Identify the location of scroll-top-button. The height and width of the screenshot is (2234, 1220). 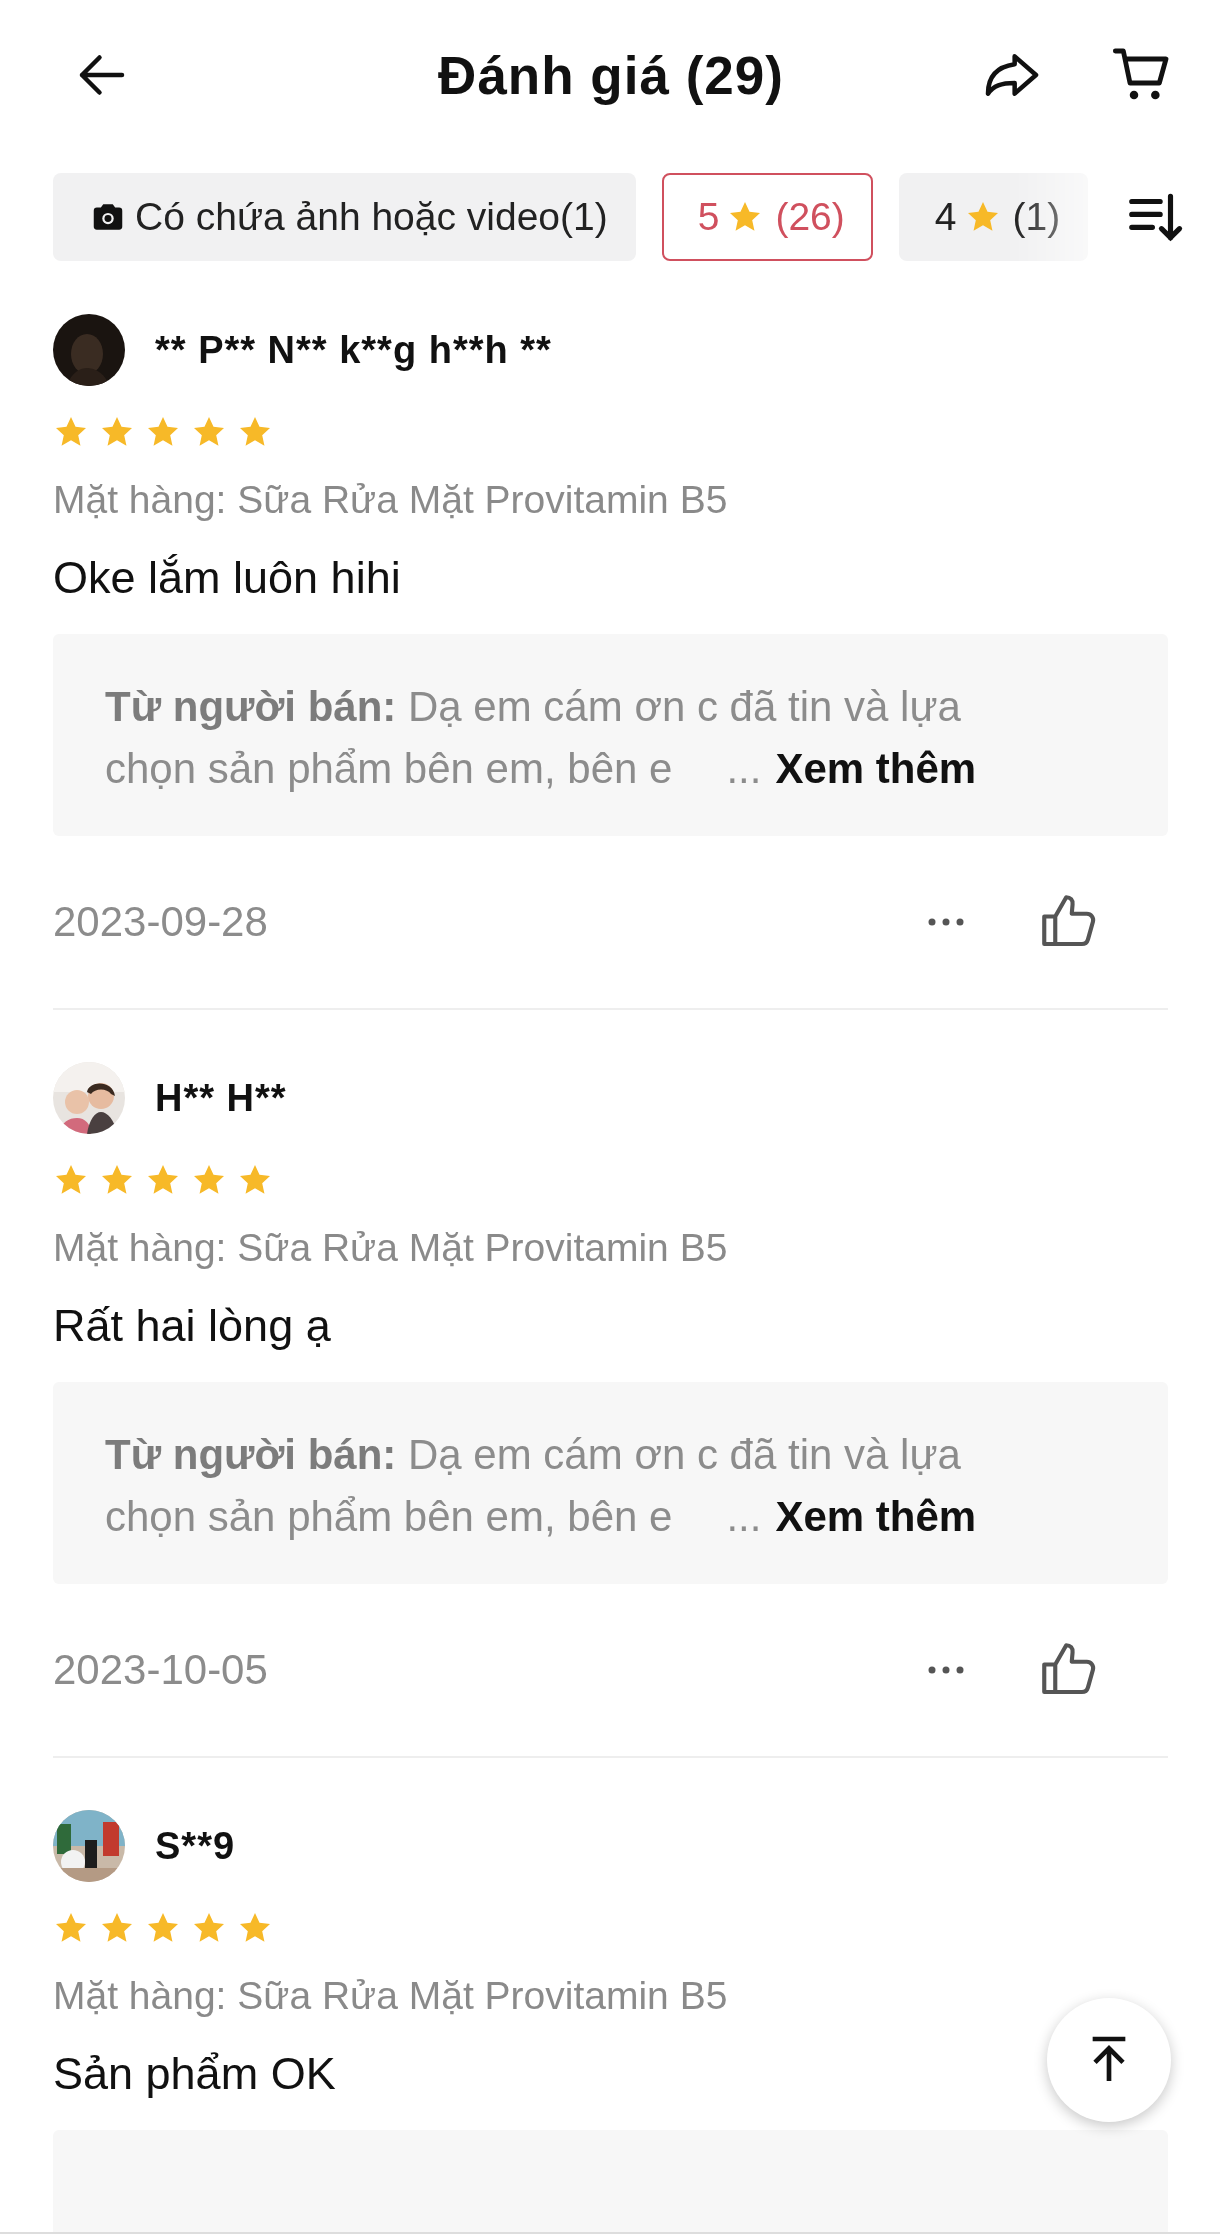
(1109, 2060).